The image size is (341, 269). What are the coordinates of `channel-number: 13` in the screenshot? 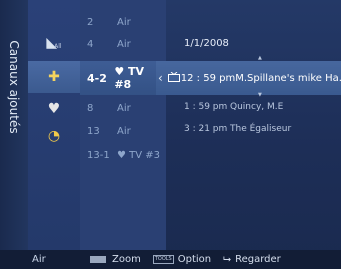 It's located at (93, 131).